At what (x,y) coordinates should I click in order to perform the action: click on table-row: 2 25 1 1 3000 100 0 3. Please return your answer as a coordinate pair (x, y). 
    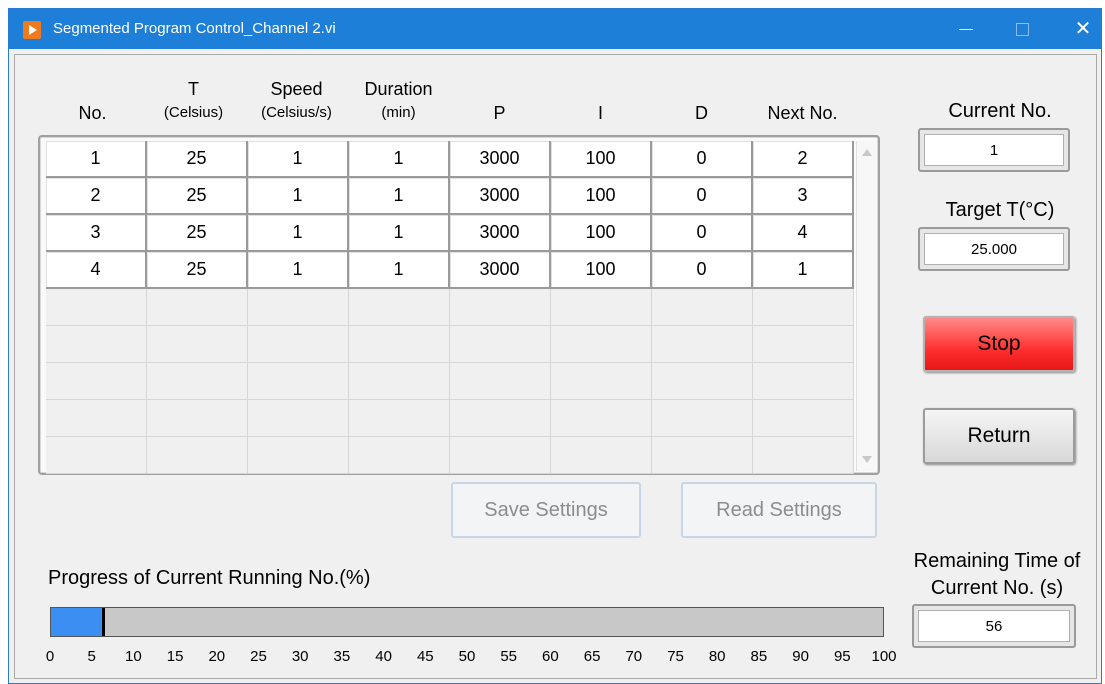
    Looking at the image, I should click on (450, 196).